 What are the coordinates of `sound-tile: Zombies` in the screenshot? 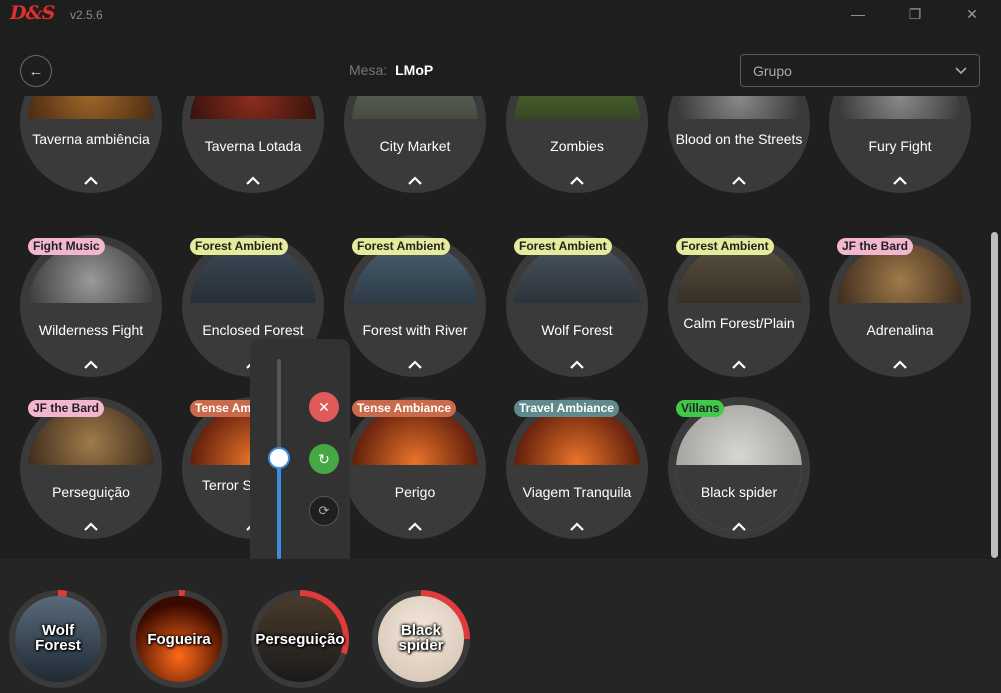 It's located at (577, 144).